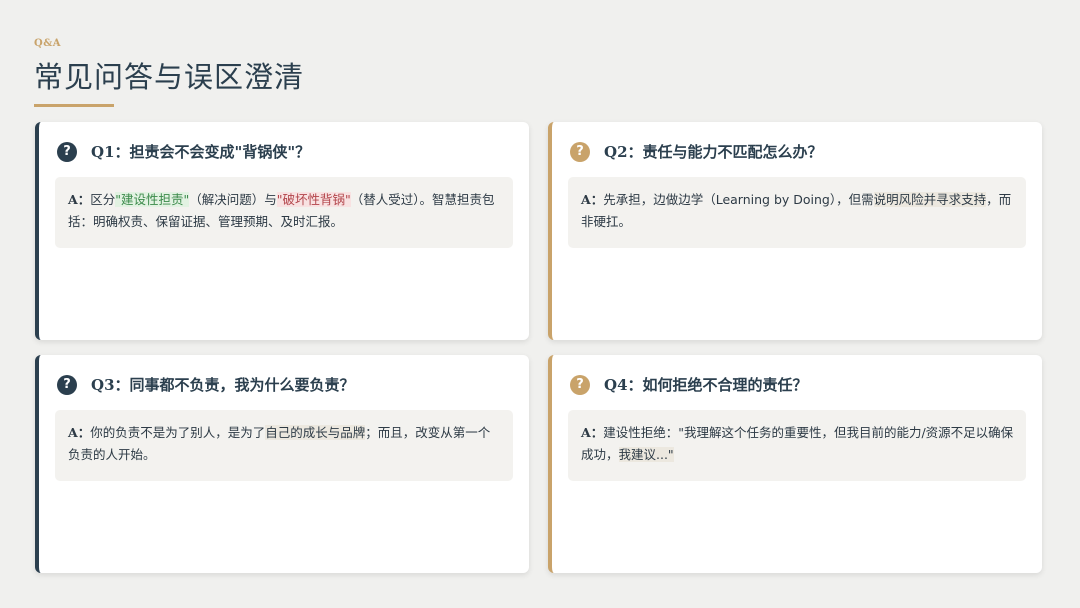 This screenshot has width=1080, height=608. I want to click on section-kicker: Q&A, so click(47, 43).